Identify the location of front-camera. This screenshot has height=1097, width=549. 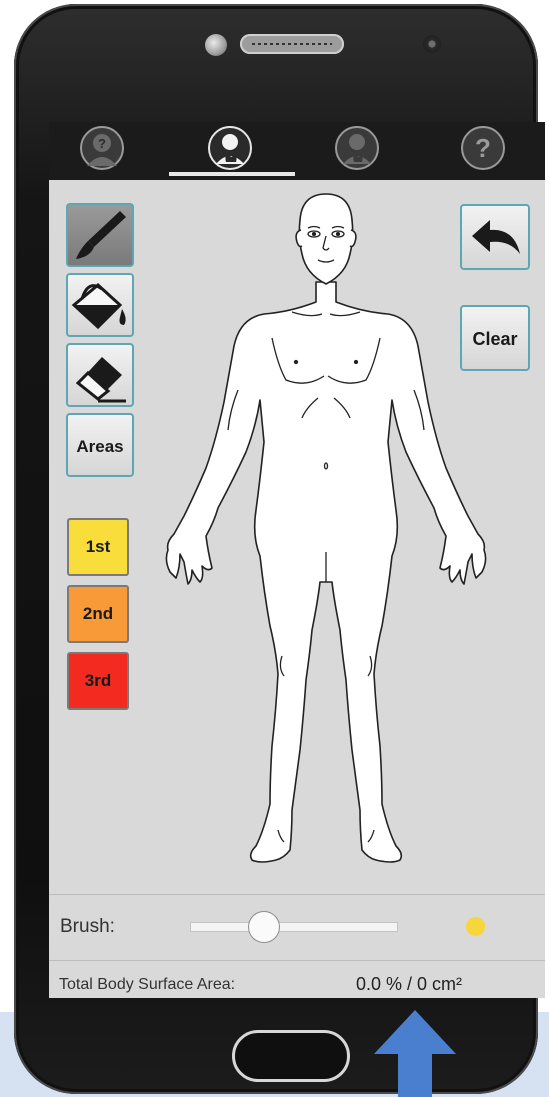
(216, 45).